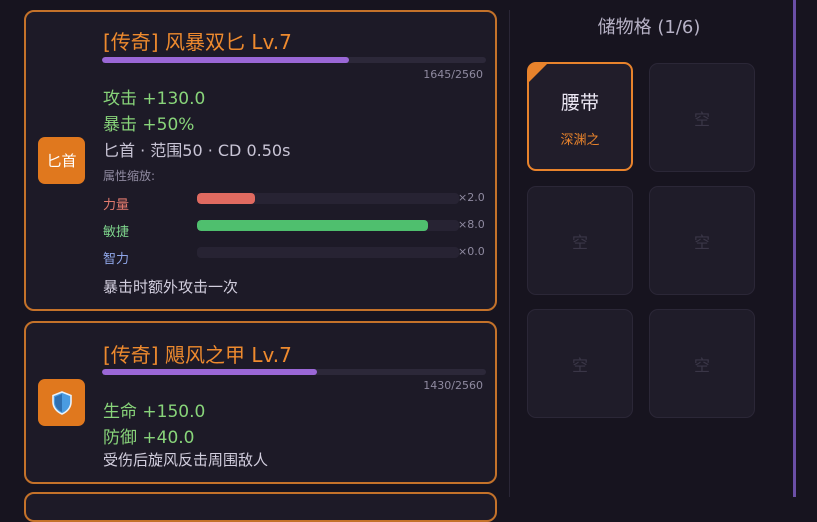 Image resolution: width=817 pixels, height=522 pixels. I want to click on attr-fill-agility, so click(312, 225).